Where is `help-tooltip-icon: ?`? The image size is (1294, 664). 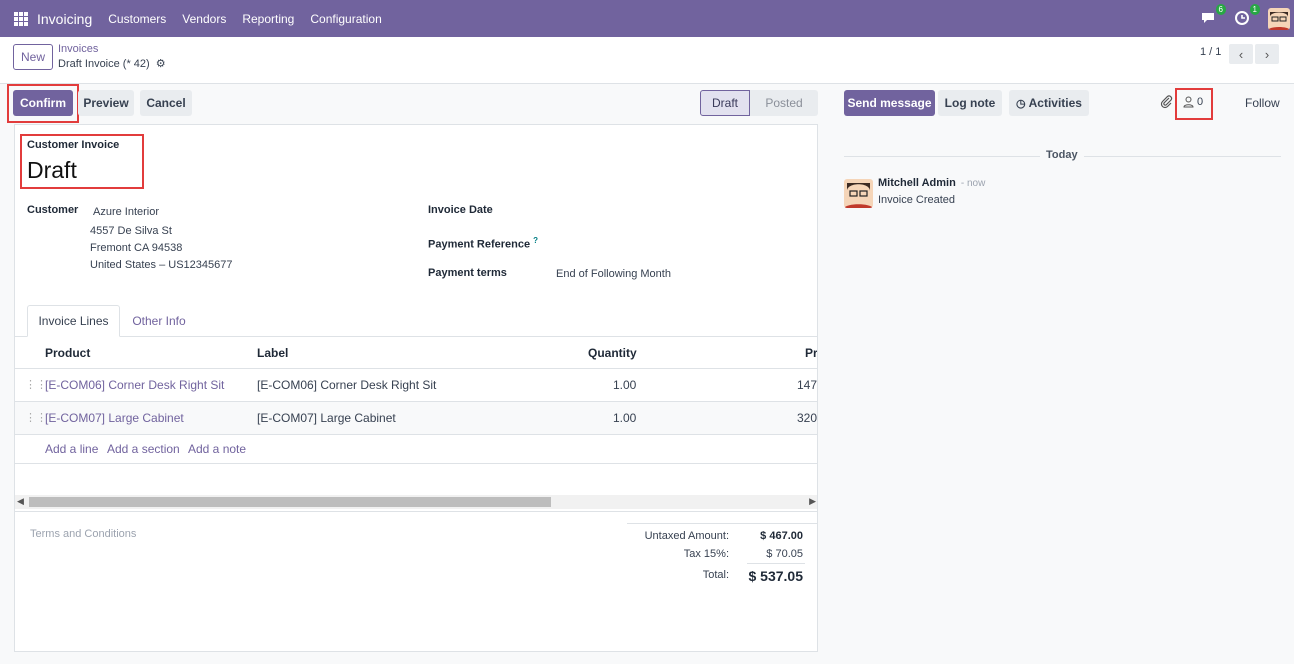
help-tooltip-icon: ? is located at coordinates (535, 240).